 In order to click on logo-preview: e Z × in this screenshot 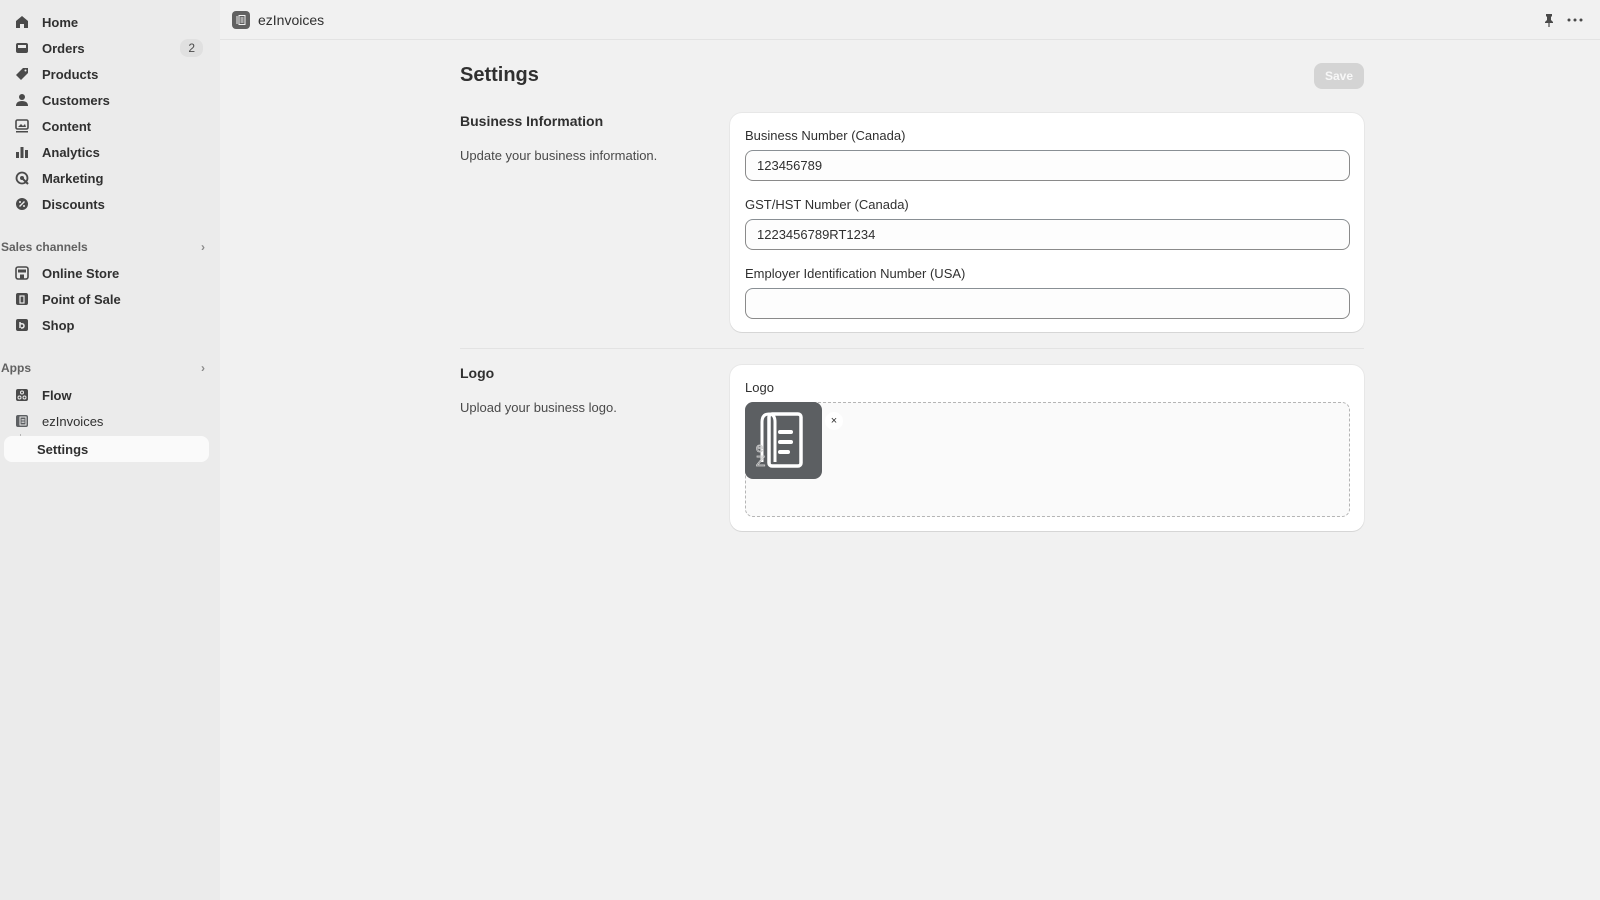, I will do `click(794, 440)`.